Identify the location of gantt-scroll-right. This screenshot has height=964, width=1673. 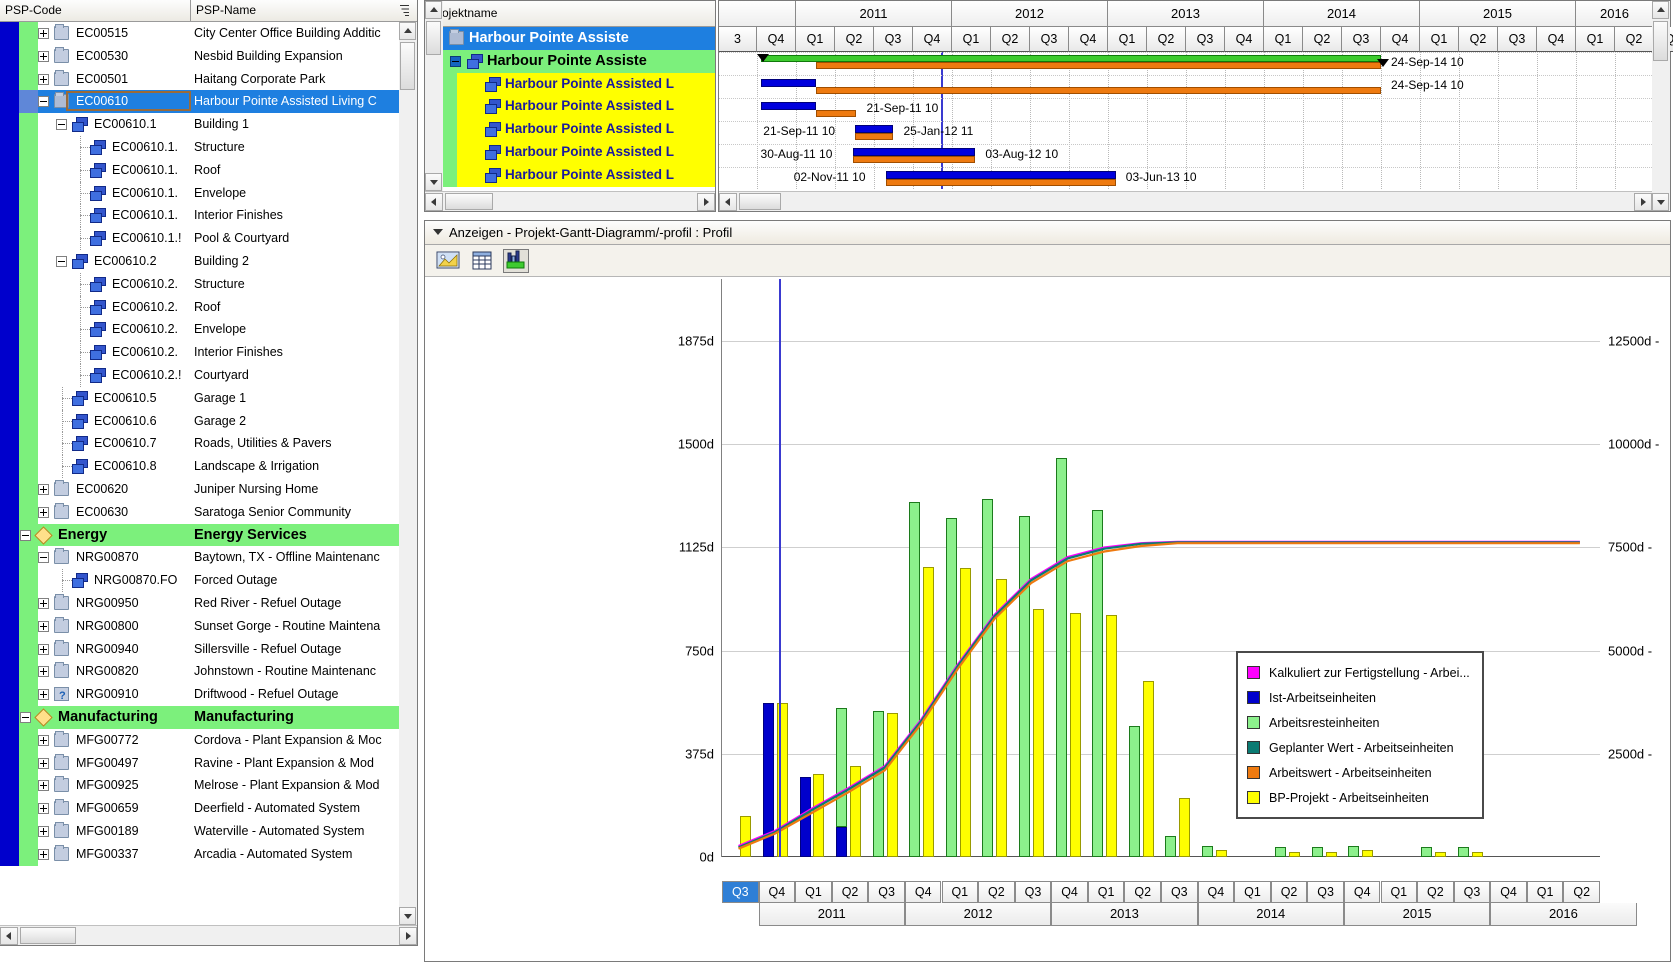
(1643, 201).